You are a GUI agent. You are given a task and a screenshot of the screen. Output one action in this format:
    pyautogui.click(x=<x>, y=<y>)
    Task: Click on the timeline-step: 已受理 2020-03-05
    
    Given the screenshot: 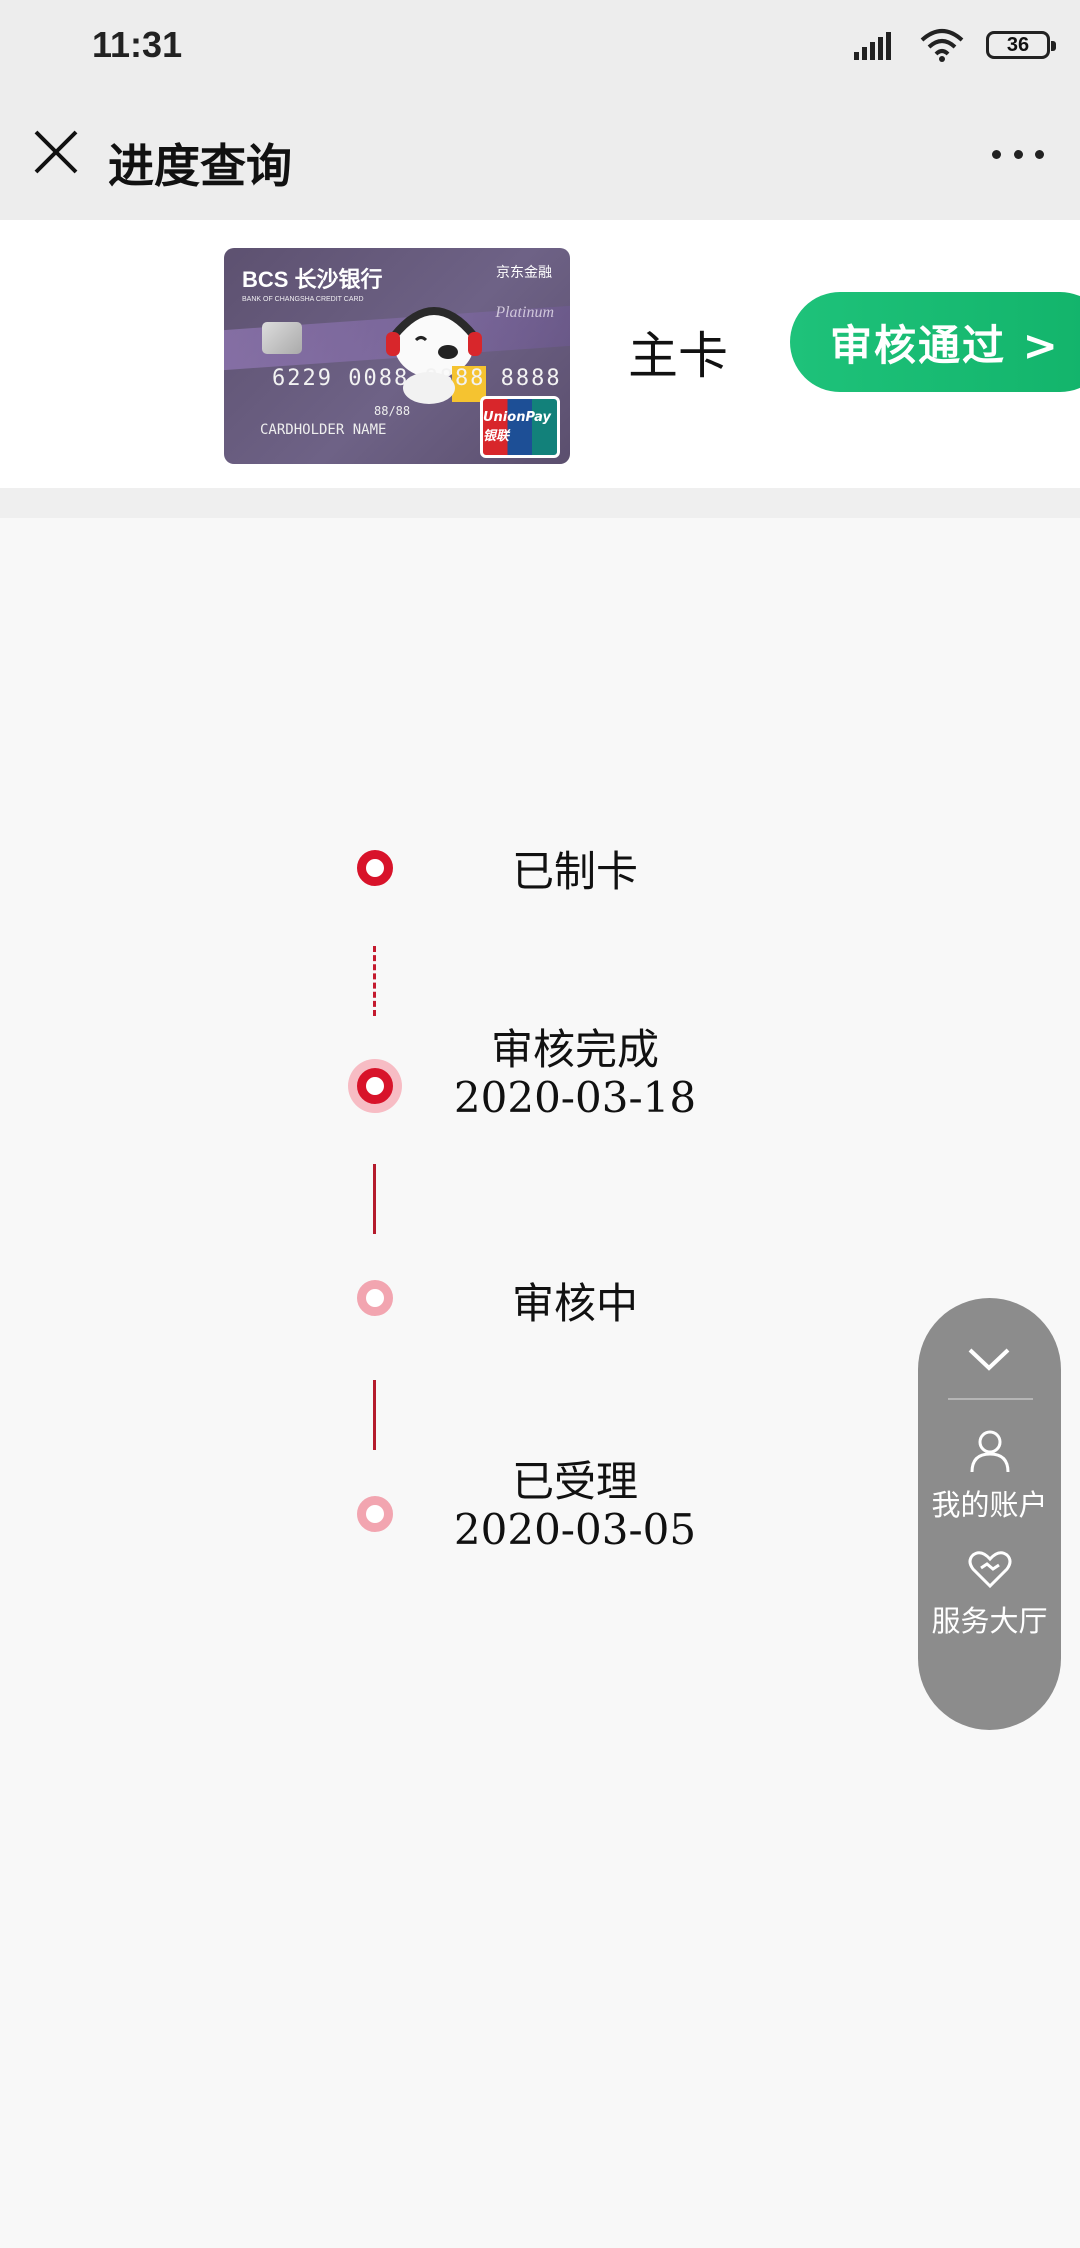 What is the action you would take?
    pyautogui.click(x=575, y=1506)
    